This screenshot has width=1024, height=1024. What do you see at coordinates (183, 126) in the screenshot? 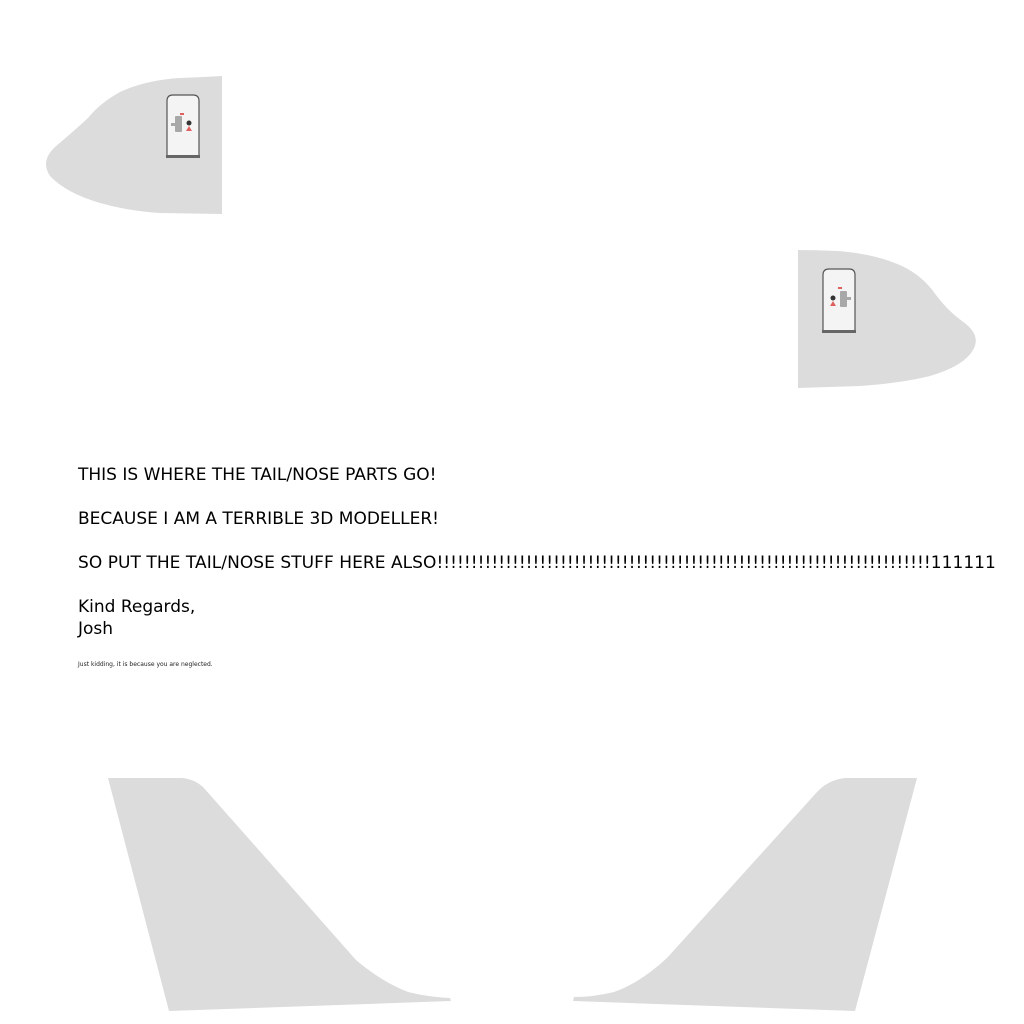
I see `left-door-icon` at bounding box center [183, 126].